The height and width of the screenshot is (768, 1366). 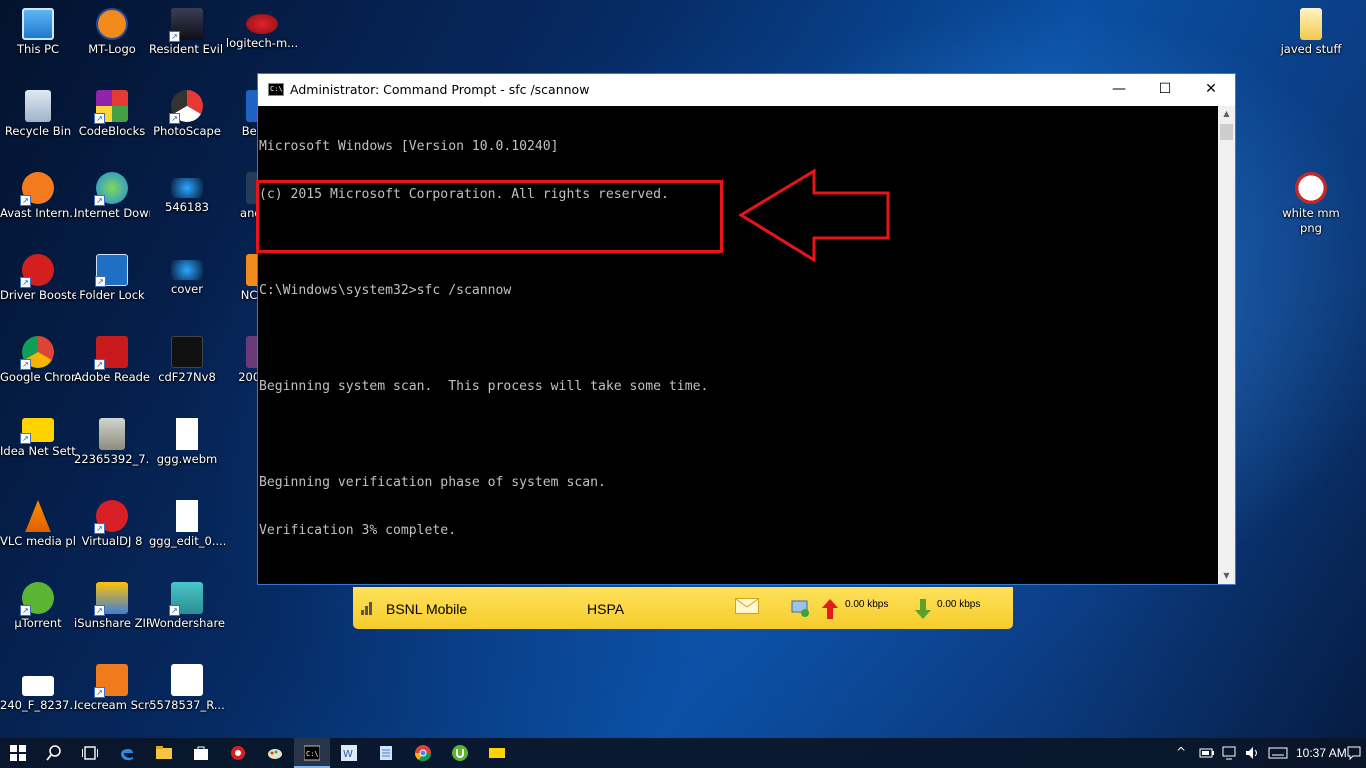 I want to click on file-icon, so click(x=187, y=434).